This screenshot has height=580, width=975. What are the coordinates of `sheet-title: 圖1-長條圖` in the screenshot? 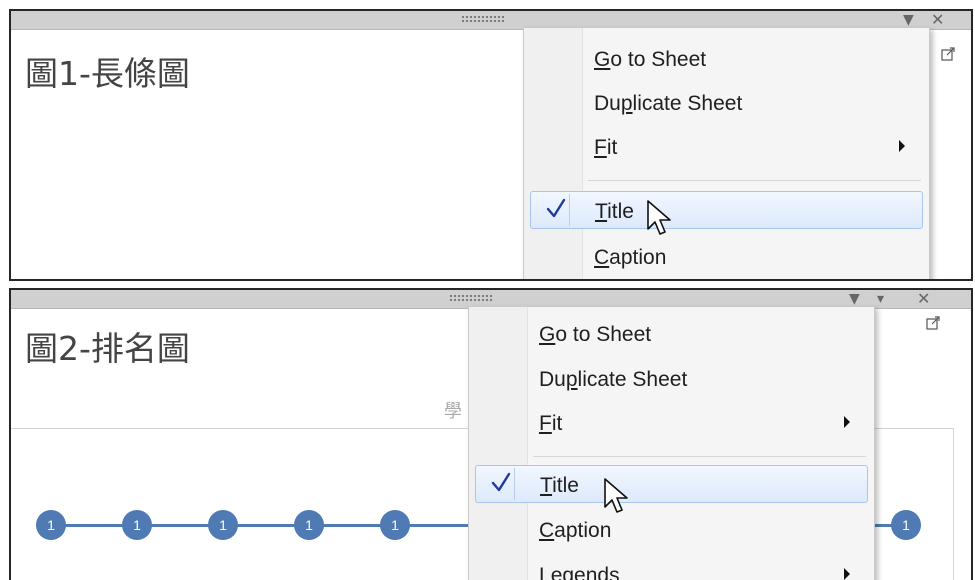 It's located at (107, 73).